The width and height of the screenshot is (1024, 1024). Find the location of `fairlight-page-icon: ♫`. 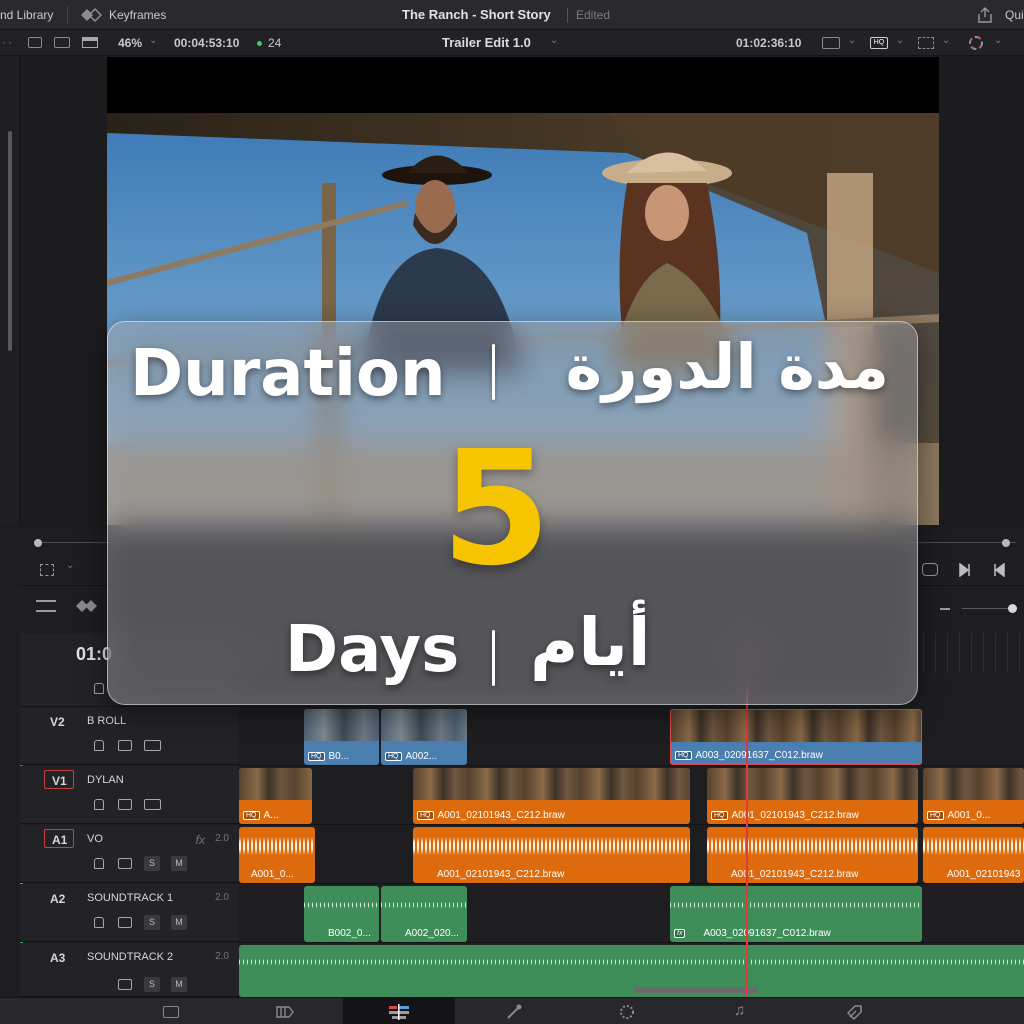

fairlight-page-icon: ♫ is located at coordinates (739, 1010).